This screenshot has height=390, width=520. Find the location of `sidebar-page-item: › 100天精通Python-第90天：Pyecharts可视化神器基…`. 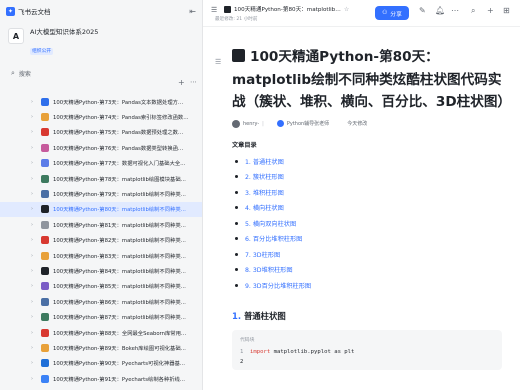

sidebar-page-item: › 100天精通Python-第90天：Pyecharts可视化神器基… is located at coordinates (101, 363).